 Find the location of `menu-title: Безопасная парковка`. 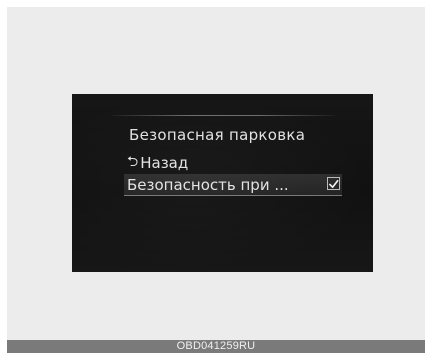

menu-title: Безопасная парковка is located at coordinates (217, 135).